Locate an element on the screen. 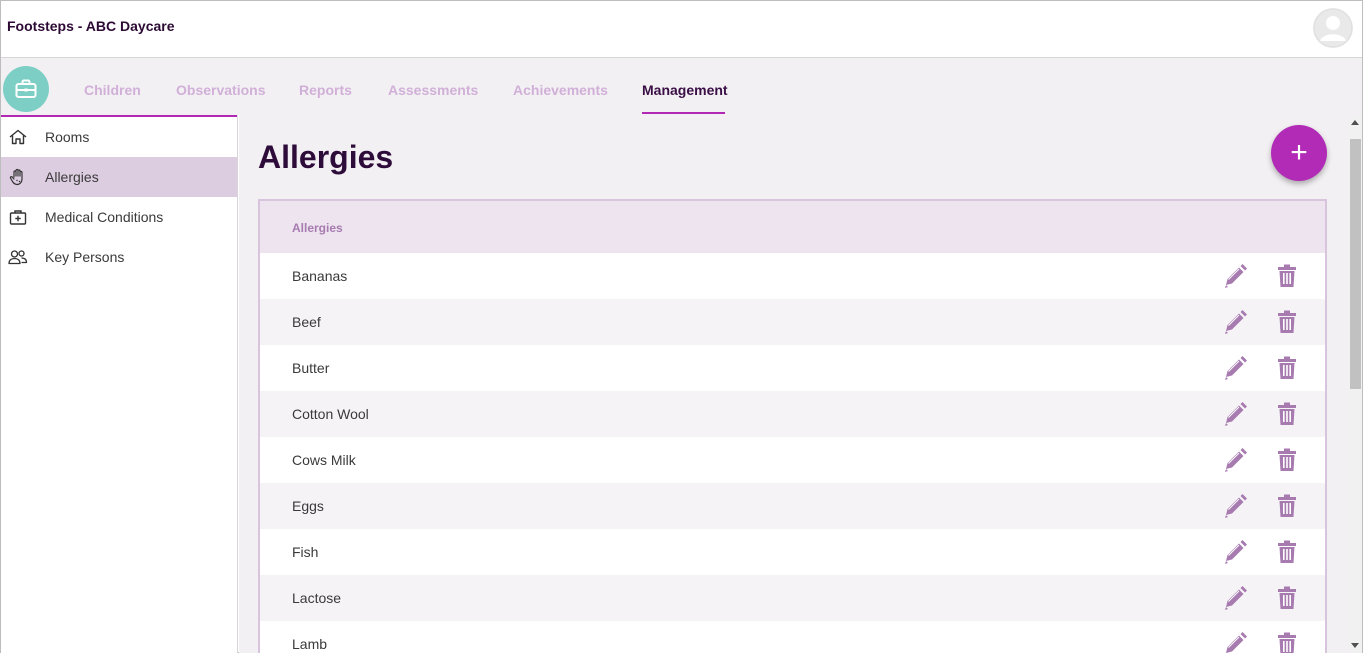 The width and height of the screenshot is (1363, 653). tab-reports: Reports is located at coordinates (325, 90).